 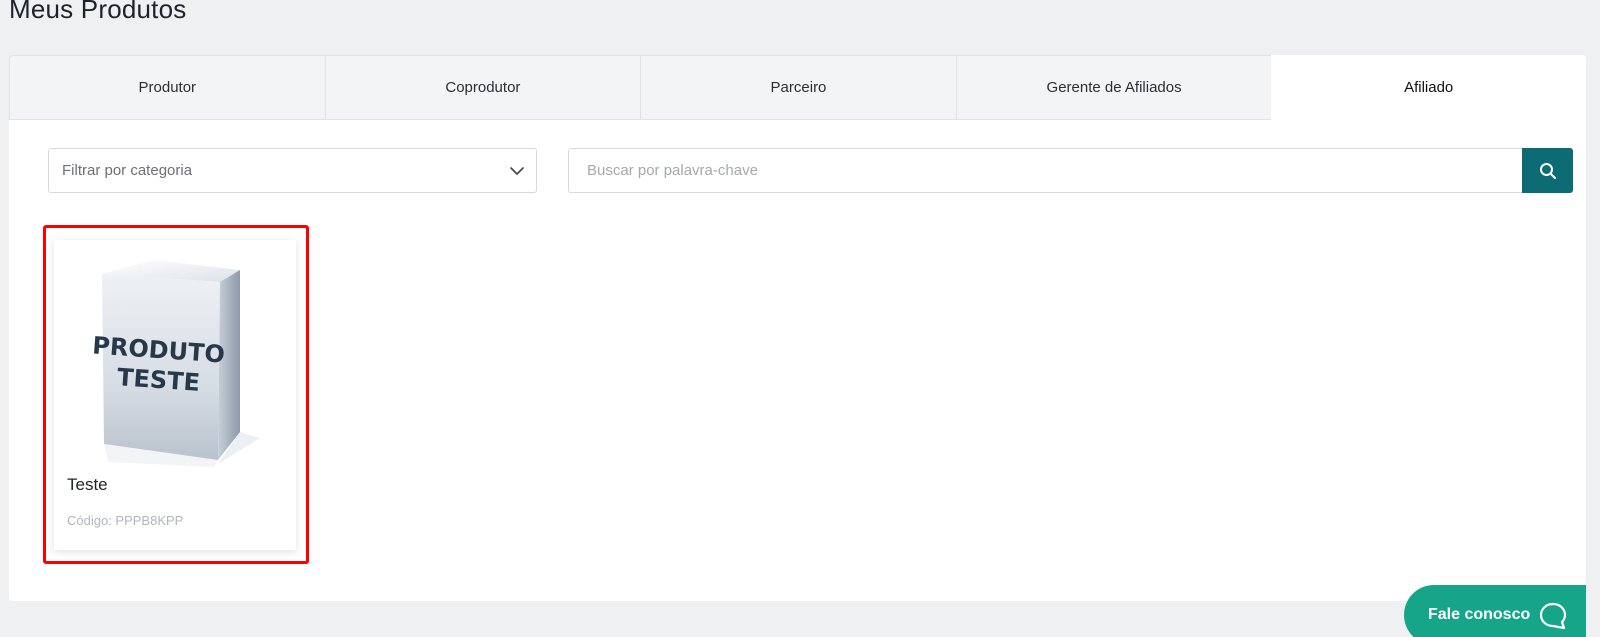 I want to click on category-filter-select: Filtrar por categoria, so click(x=292, y=170).